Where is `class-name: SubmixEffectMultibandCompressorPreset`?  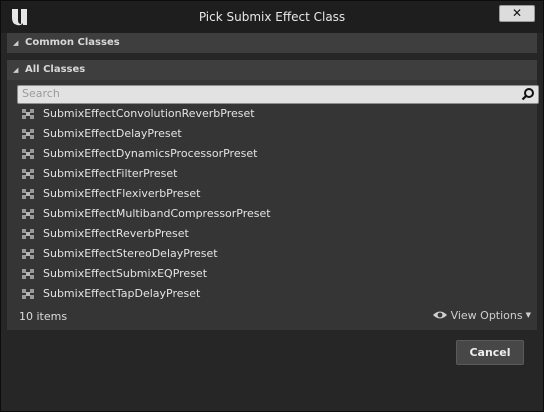 class-name: SubmixEffectMultibandCompressorPreset is located at coordinates (157, 213).